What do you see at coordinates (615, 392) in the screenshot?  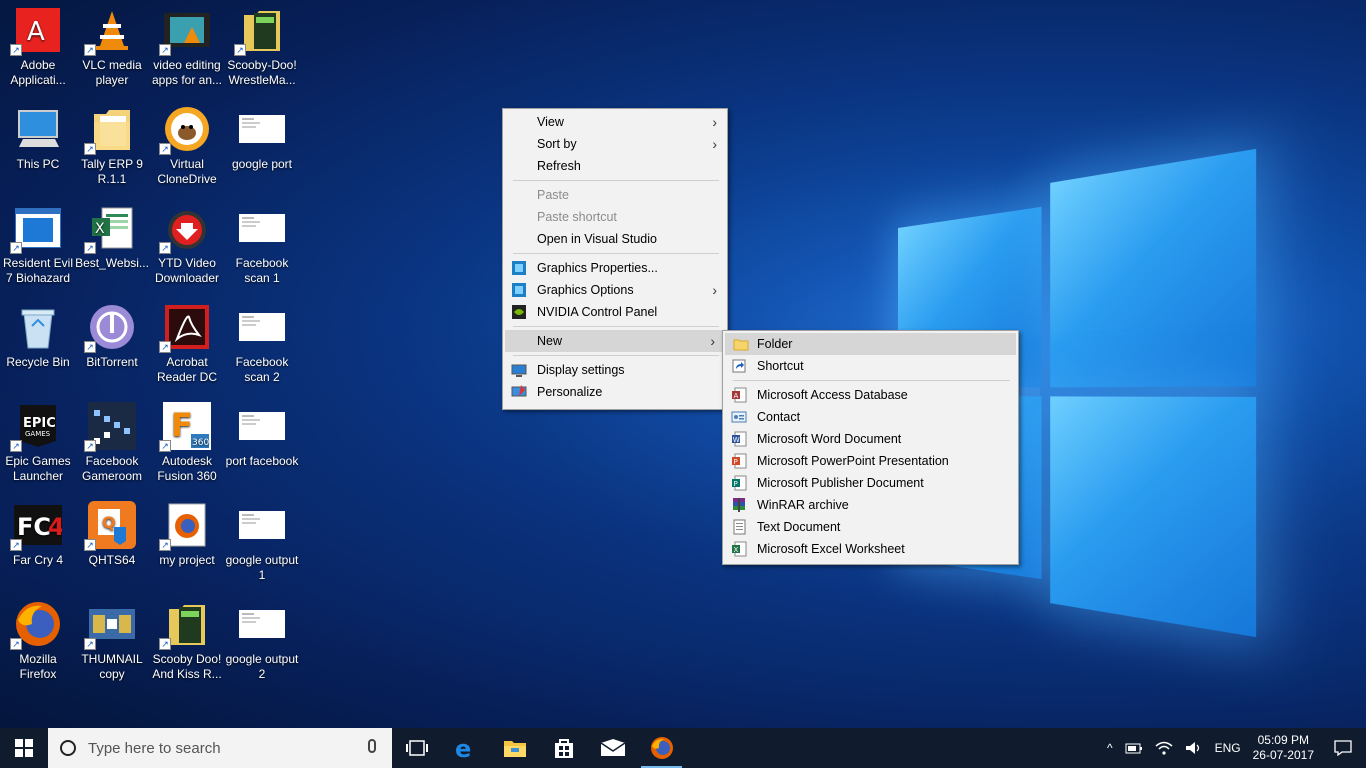 I see `menu-item-personalize: Personalize` at bounding box center [615, 392].